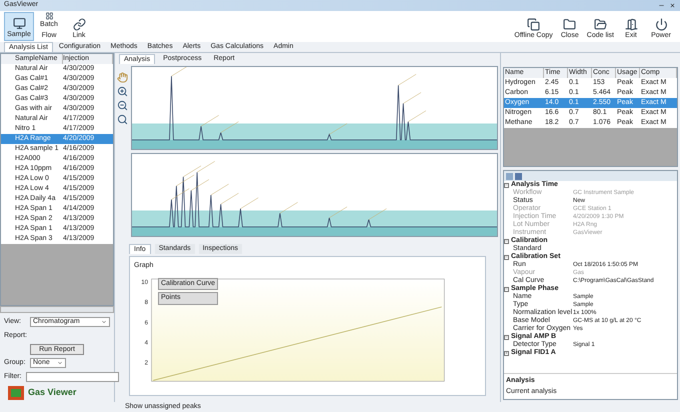  I want to click on monitor-icon, so click(19, 23).